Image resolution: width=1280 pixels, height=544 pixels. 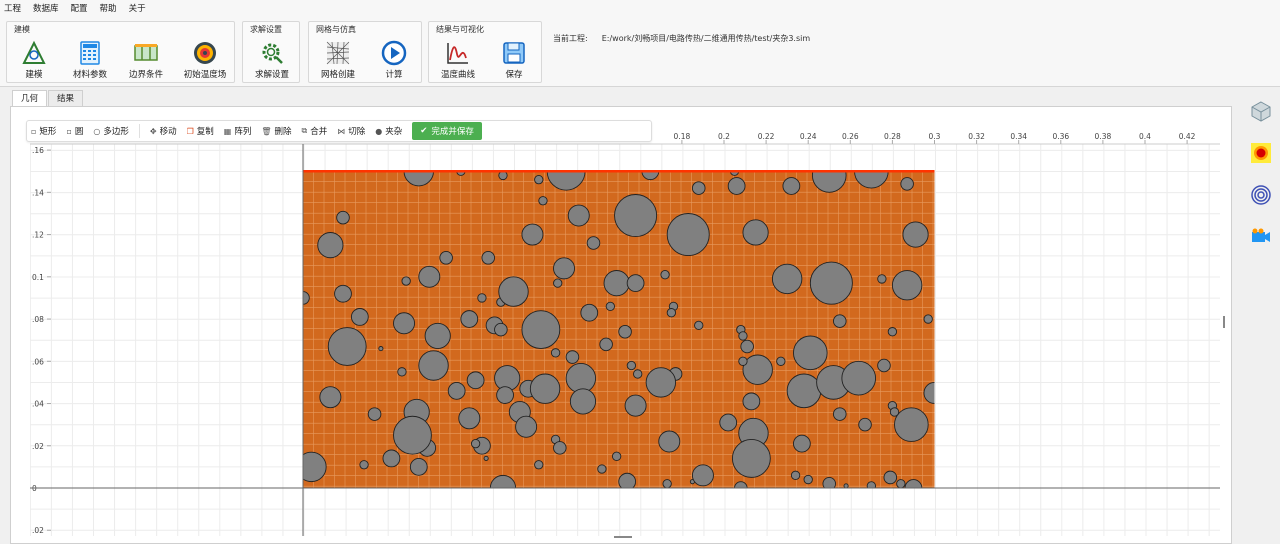 What do you see at coordinates (458, 60) in the screenshot?
I see `temperature-curve-button: 温度曲线` at bounding box center [458, 60].